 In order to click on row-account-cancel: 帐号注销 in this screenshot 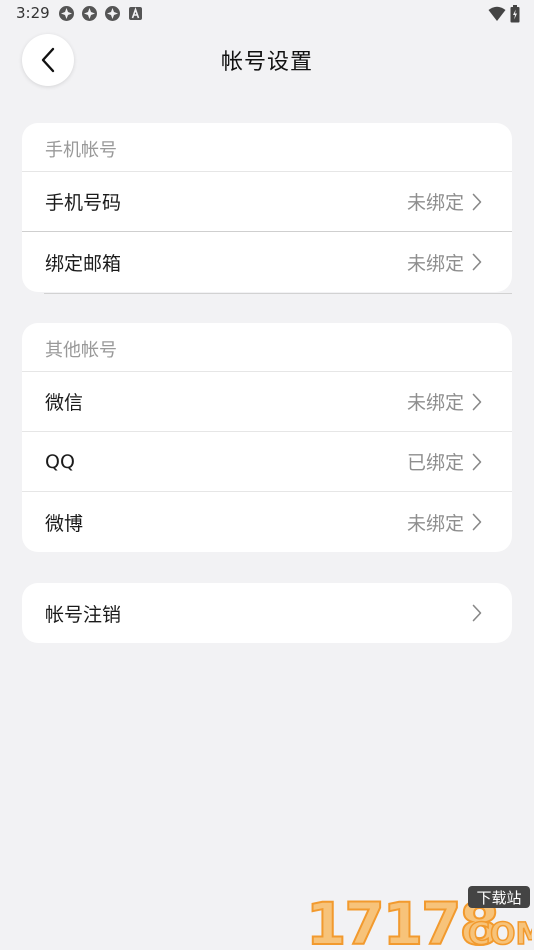, I will do `click(267, 613)`.